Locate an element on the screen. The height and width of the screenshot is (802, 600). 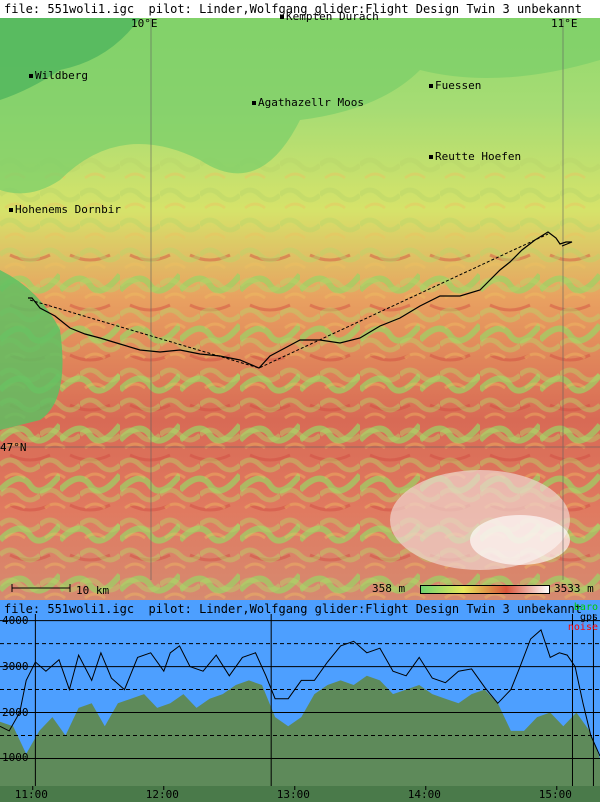
legend-noise: noise is located at coordinates (582, 627).